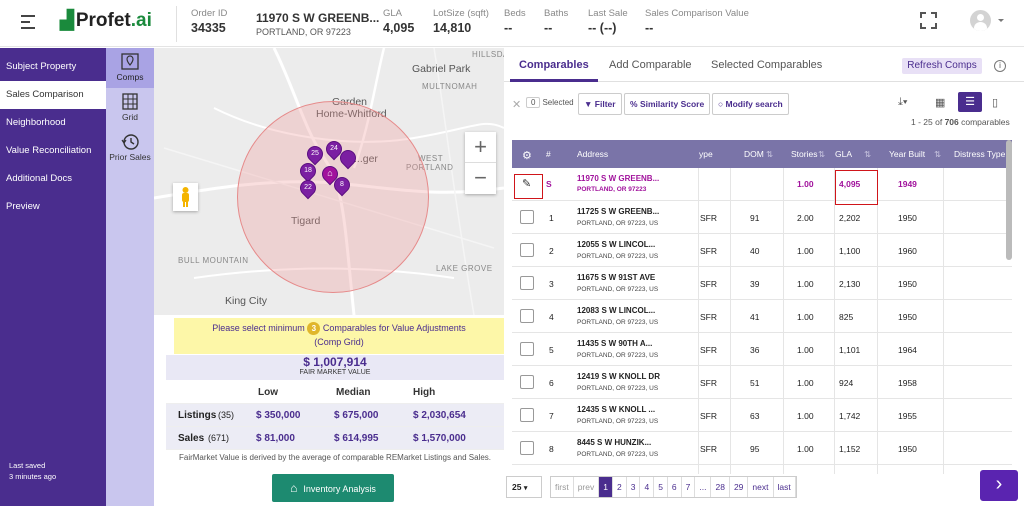 Image resolution: width=1024 pixels, height=506 pixels. I want to click on page-link: 3, so click(634, 487).